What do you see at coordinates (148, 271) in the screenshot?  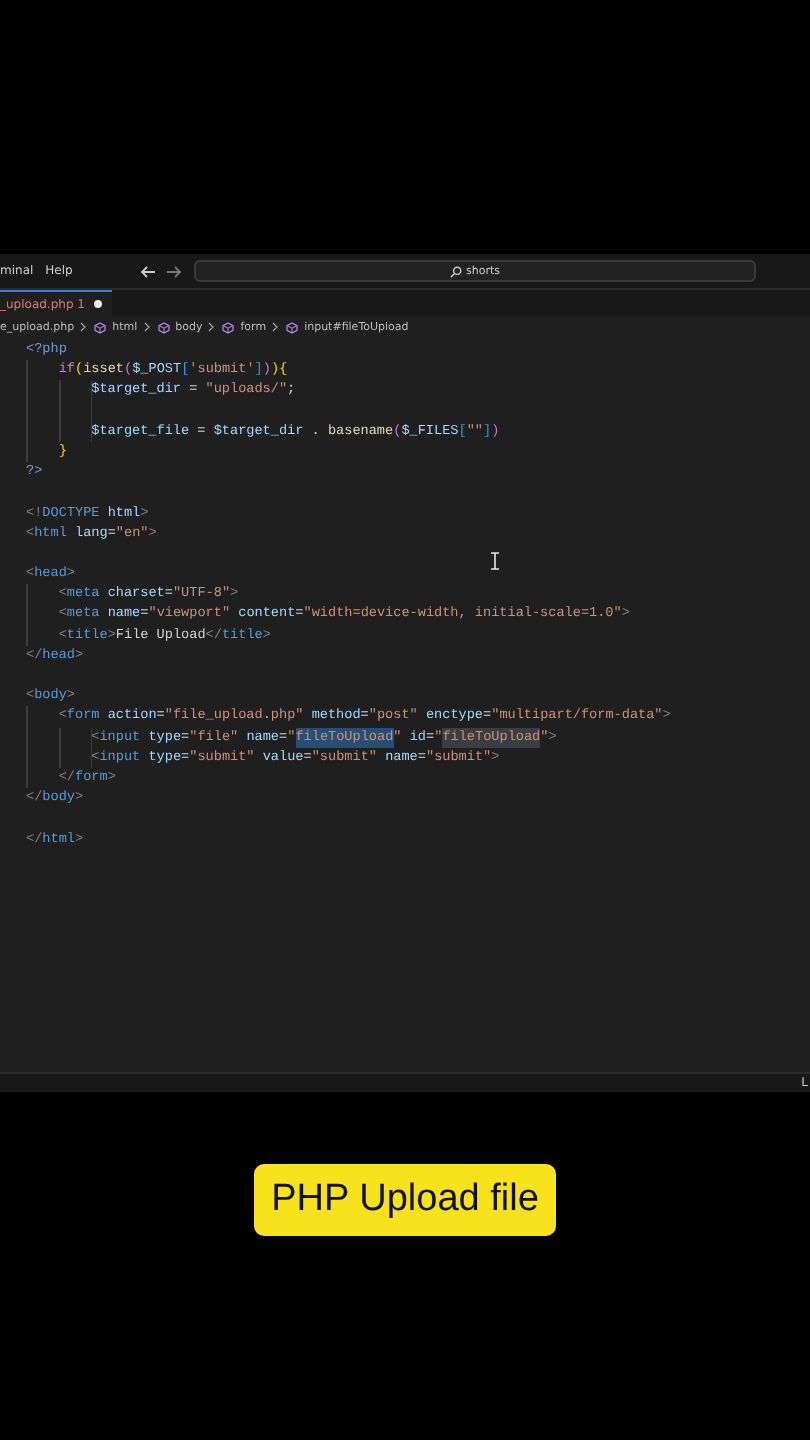 I see `back-icon` at bounding box center [148, 271].